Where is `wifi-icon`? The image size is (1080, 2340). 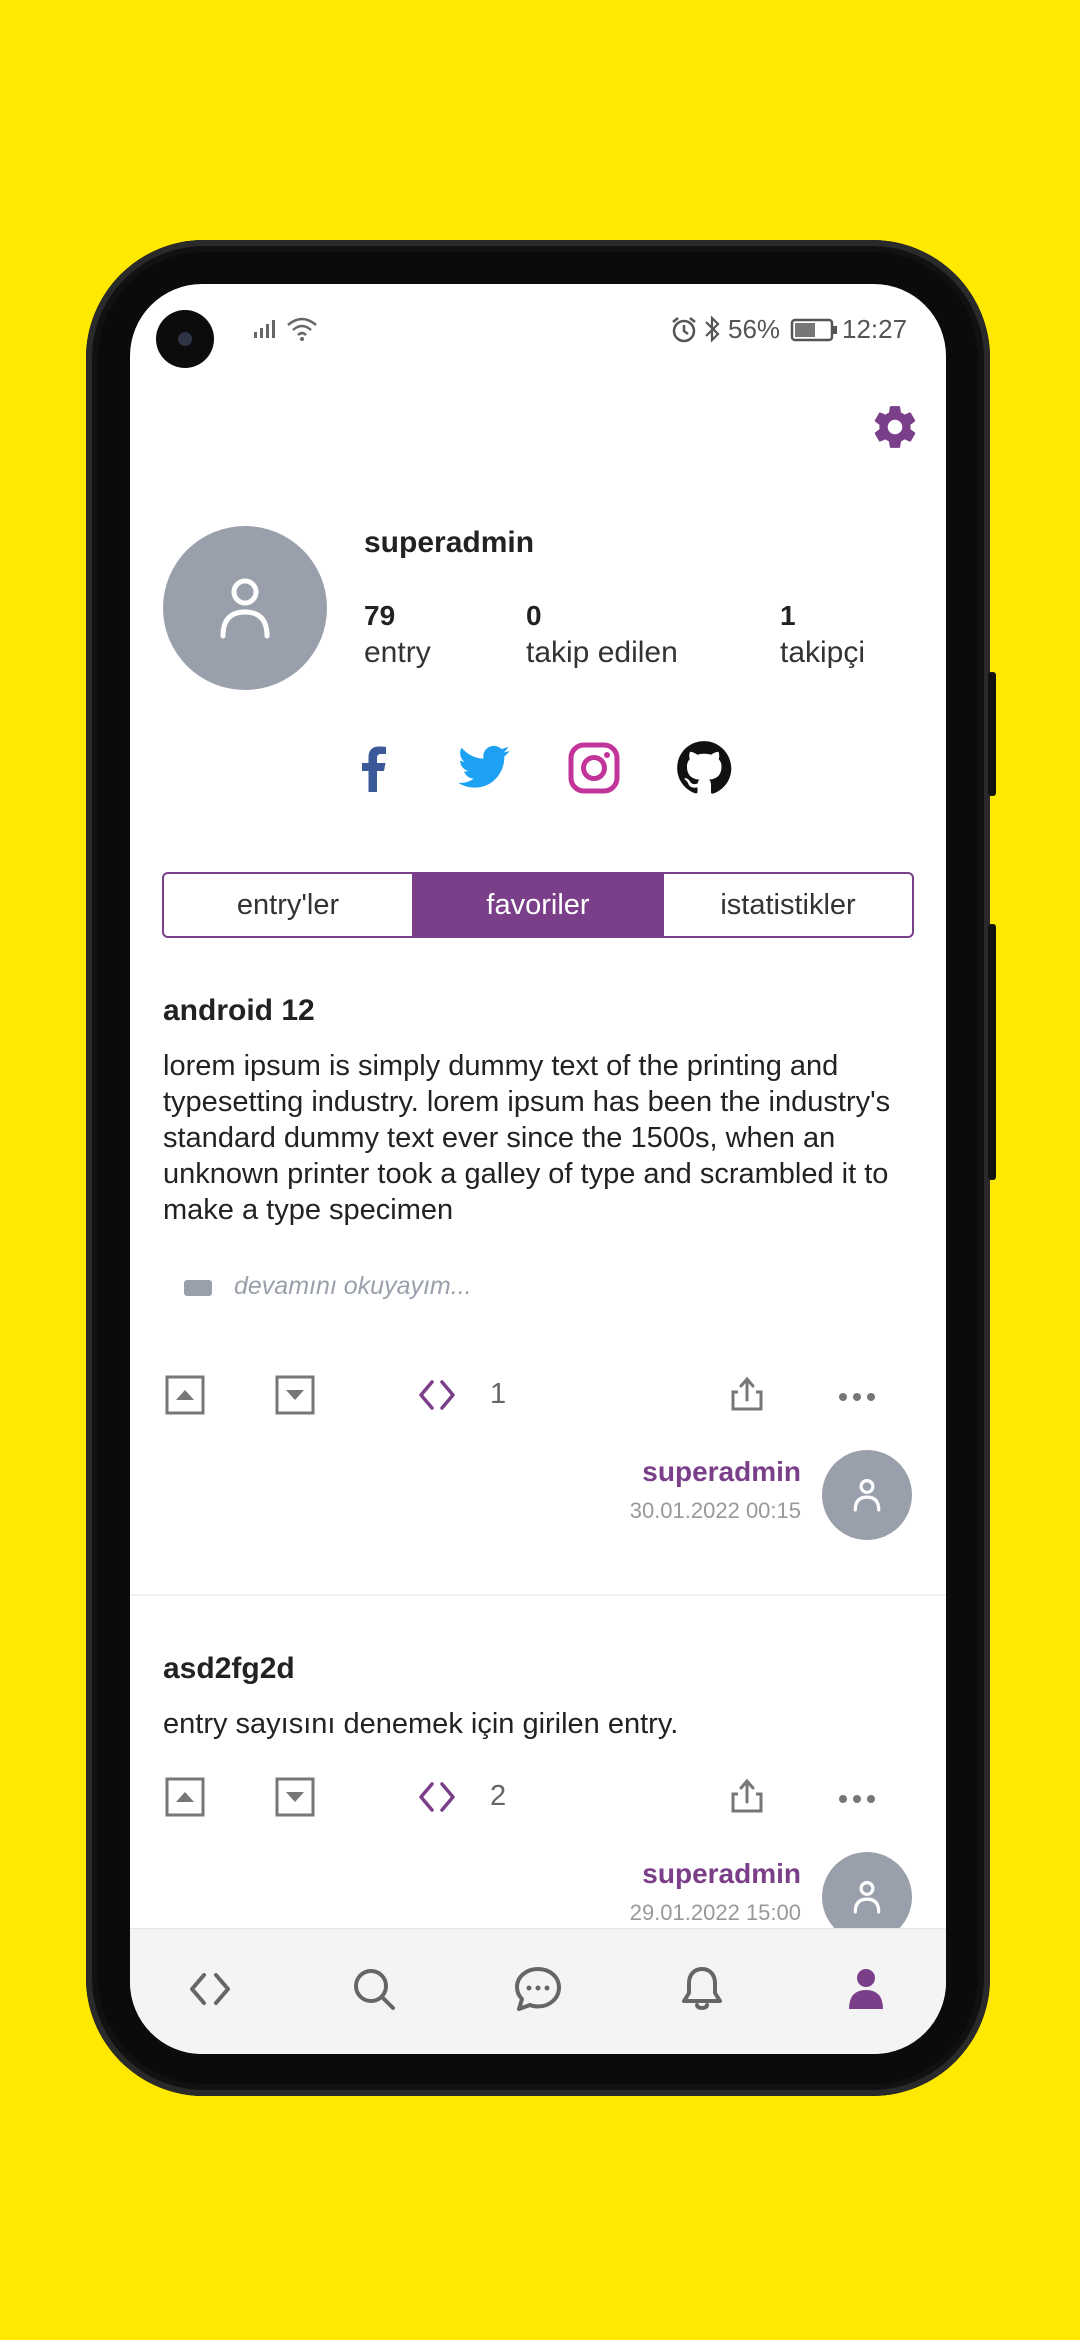 wifi-icon is located at coordinates (302, 329).